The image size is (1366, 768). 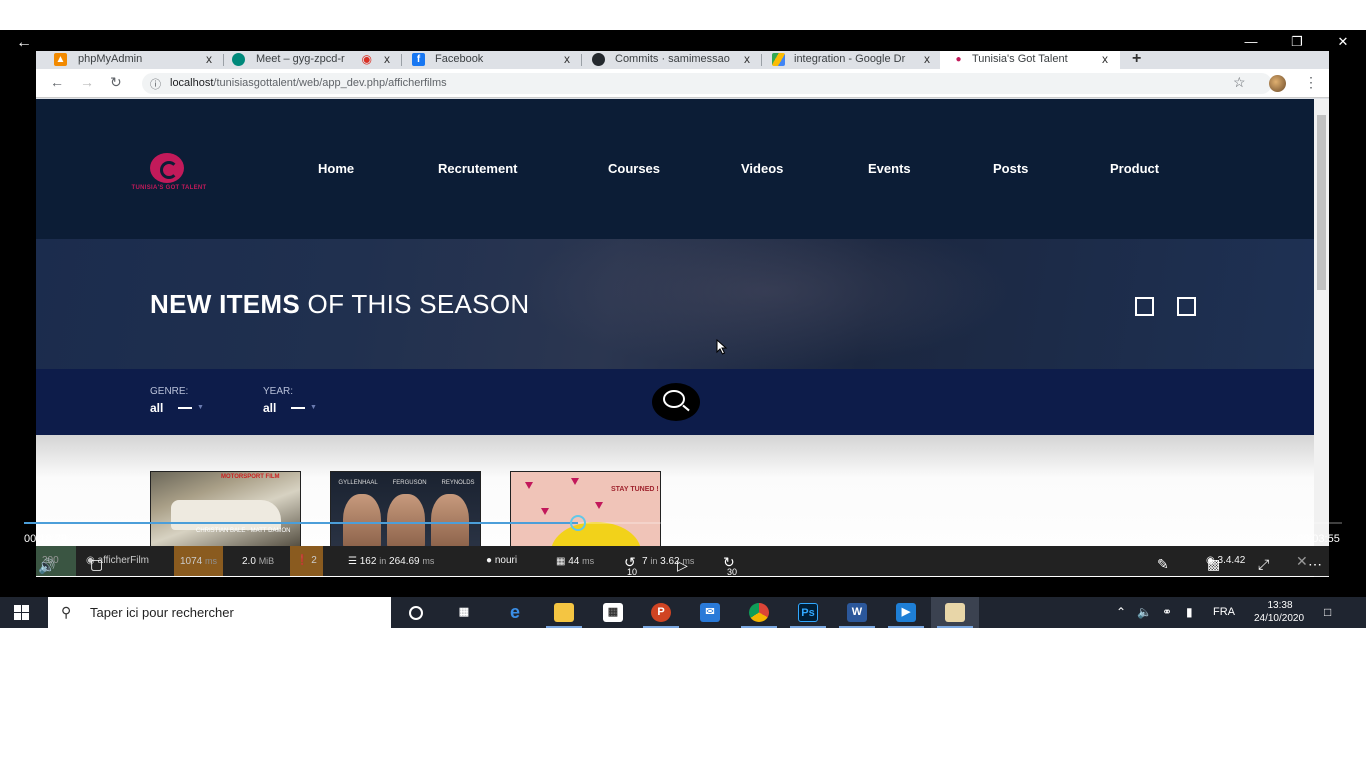 I want to click on task-view-icon: ▦, so click(x=464, y=612).